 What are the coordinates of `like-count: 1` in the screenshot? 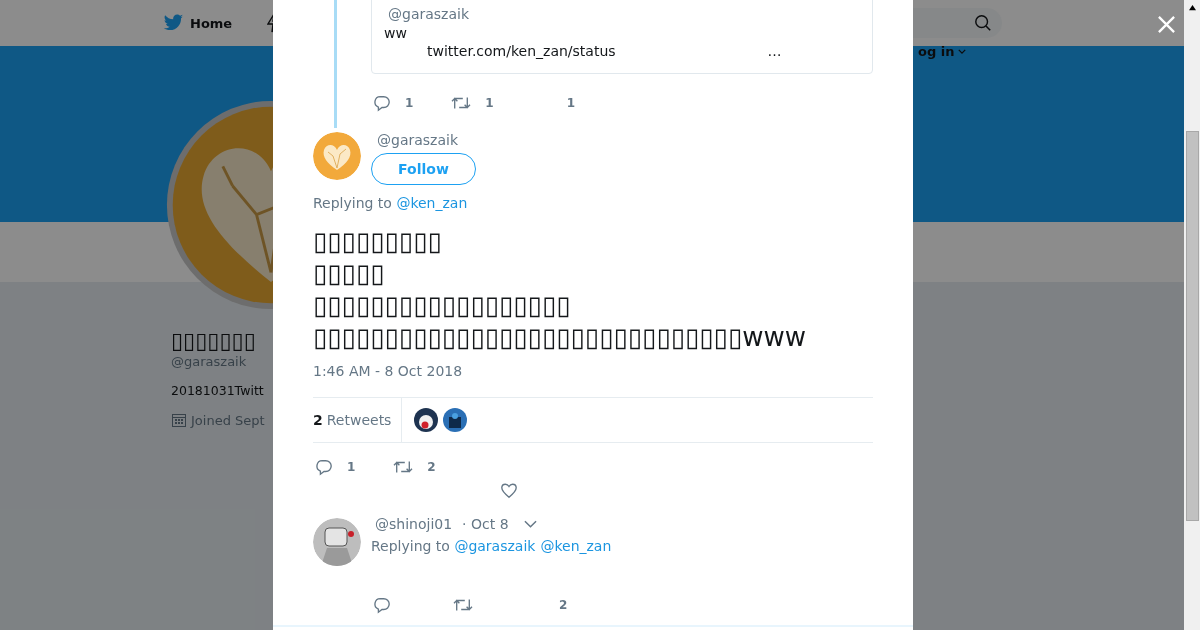 It's located at (571, 103).